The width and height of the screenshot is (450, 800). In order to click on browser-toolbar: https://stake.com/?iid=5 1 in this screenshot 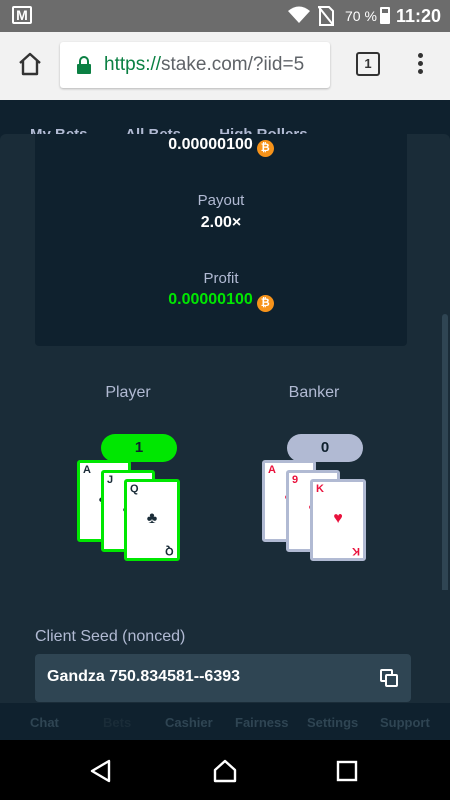, I will do `click(225, 66)`.